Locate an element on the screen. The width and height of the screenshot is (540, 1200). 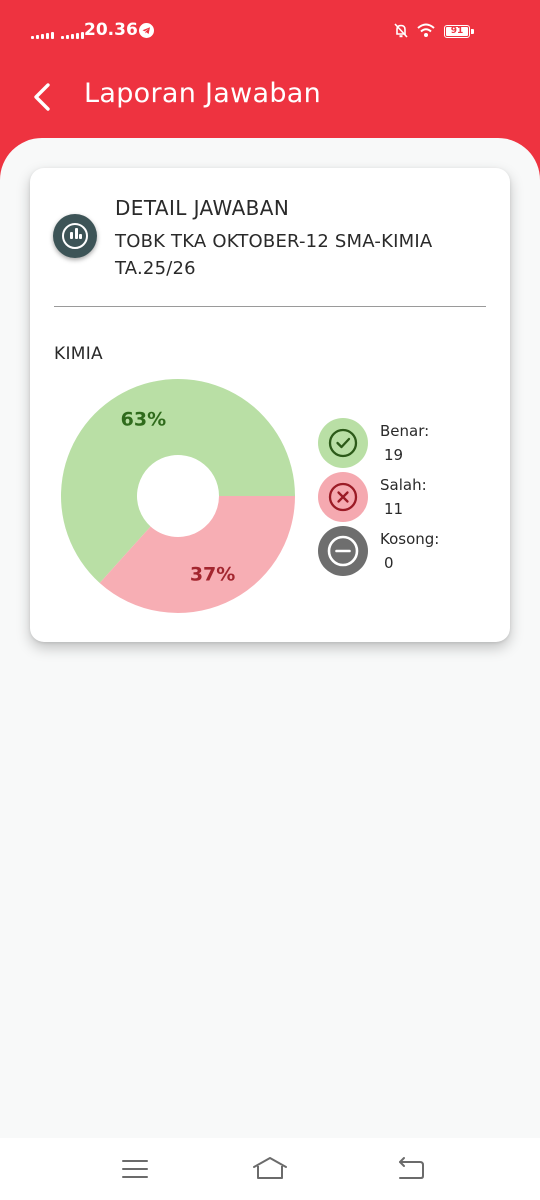
telegram-icon is located at coordinates (146, 30).